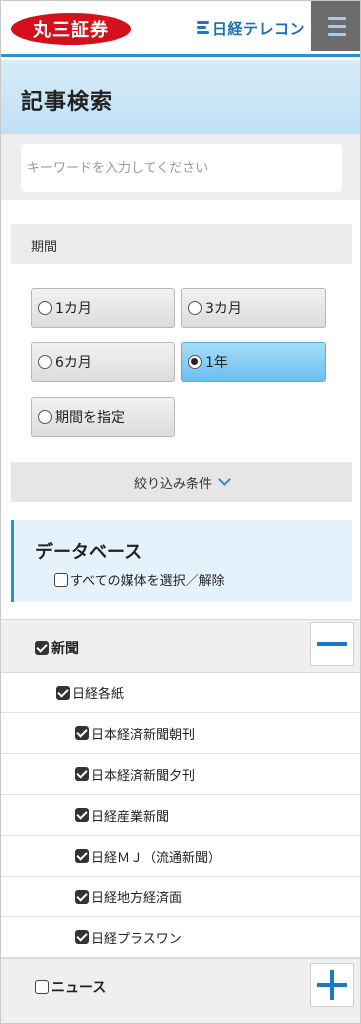  I want to click on media-checkbox: 日経ＭＪ（流通新聞）, so click(148, 856).